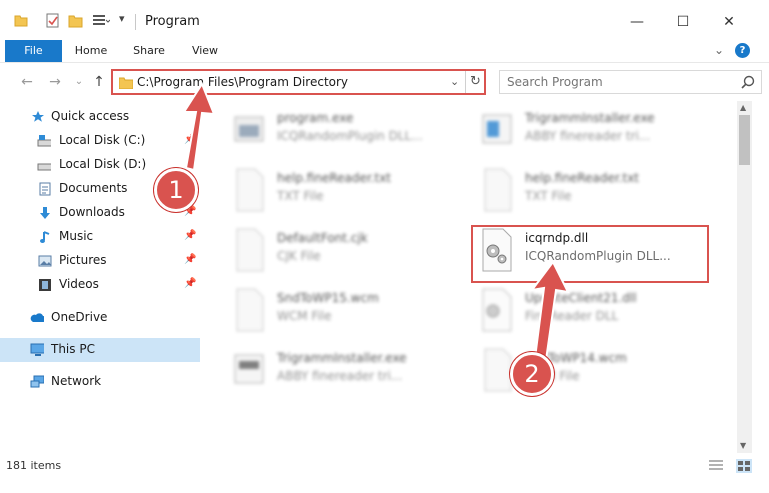  I want to click on sidebar-item-local-disk-c: Local Disk (C:) 📌, so click(100, 141).